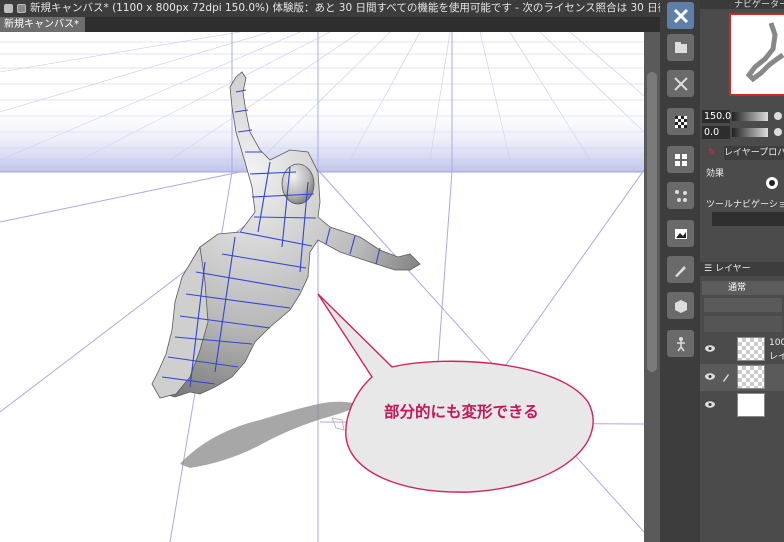  What do you see at coordinates (776, 357) in the screenshot?
I see `layer-name: レイ` at bounding box center [776, 357].